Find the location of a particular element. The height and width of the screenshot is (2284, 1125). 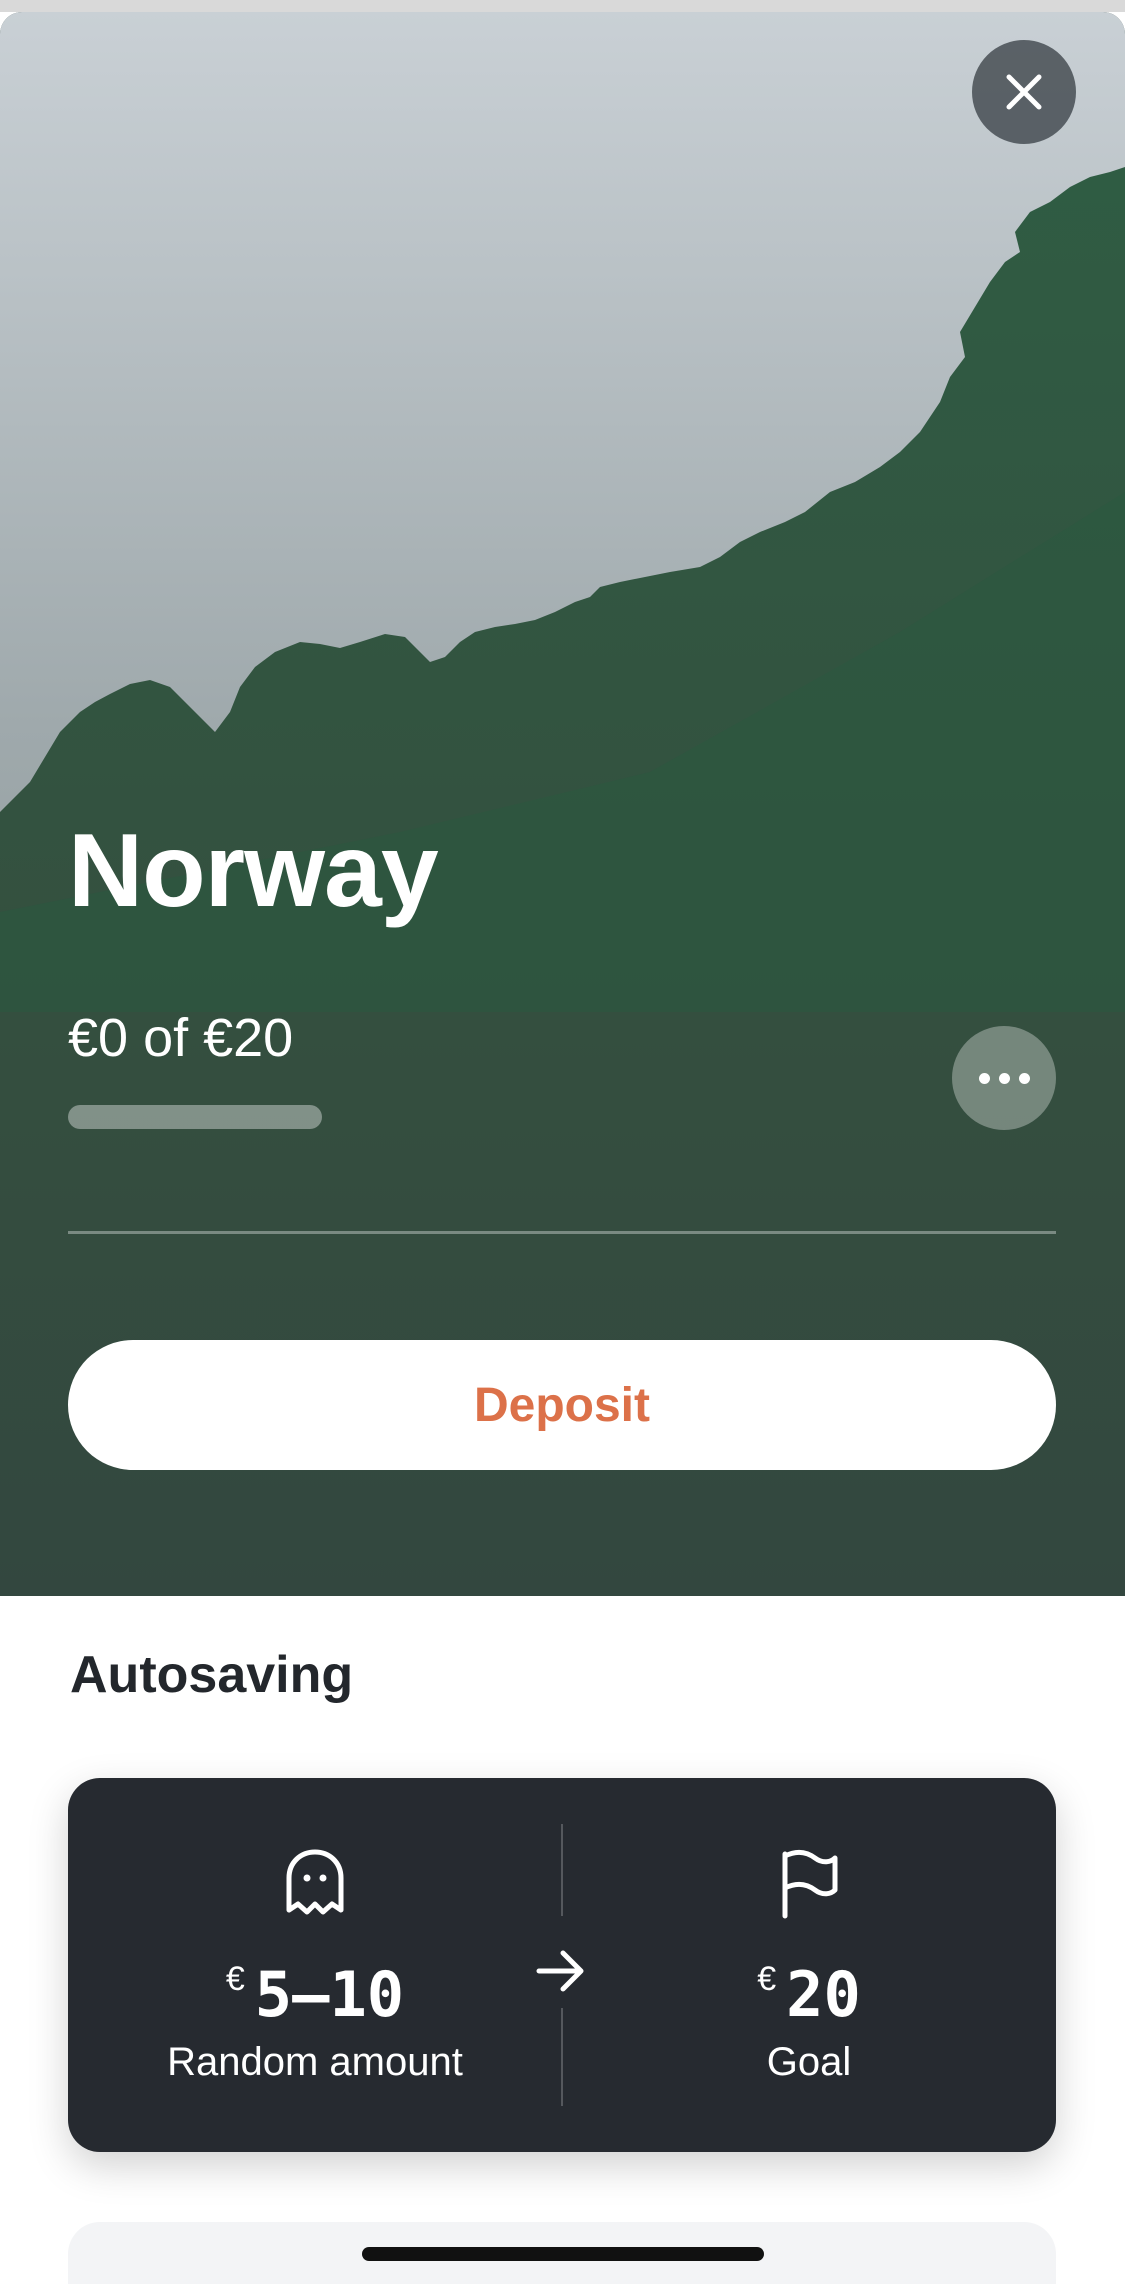

autosave-target: € 20 Goal is located at coordinates (809, 1965).